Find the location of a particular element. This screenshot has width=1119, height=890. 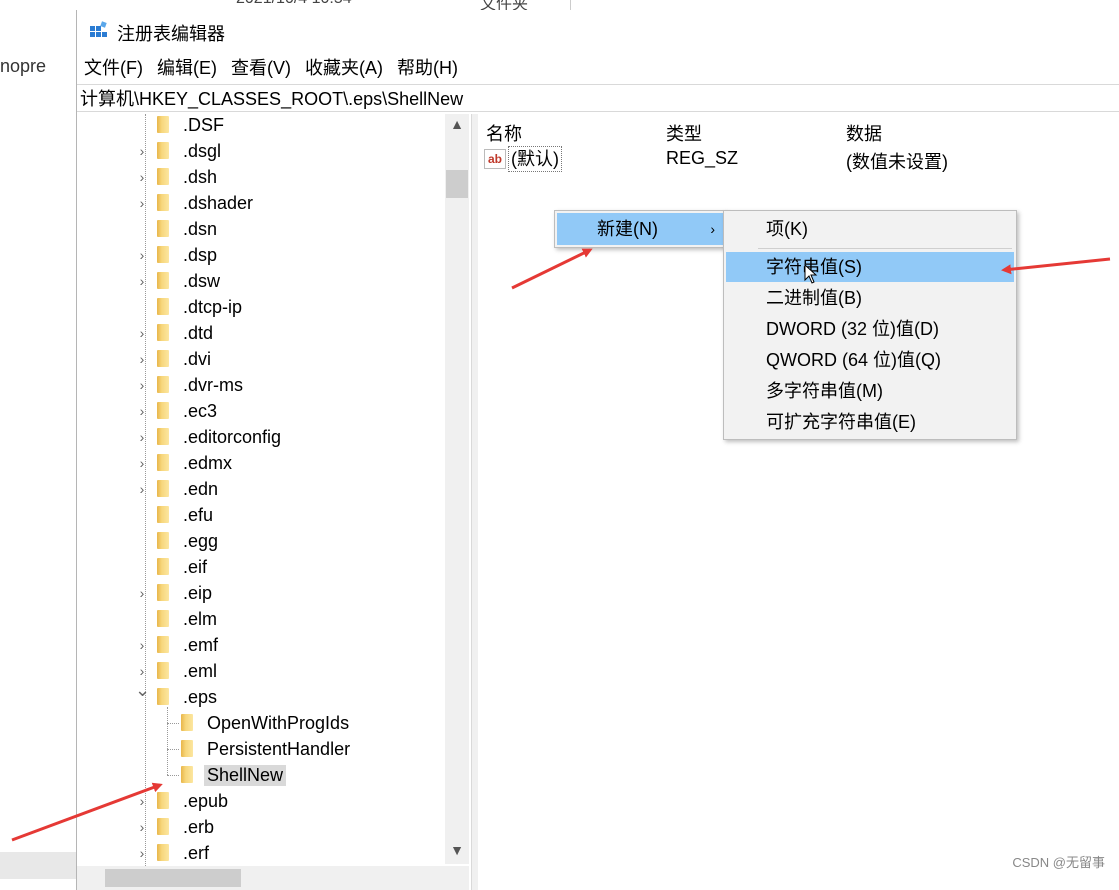

submenu-label: 二进制值(B) is located at coordinates (814, 298).